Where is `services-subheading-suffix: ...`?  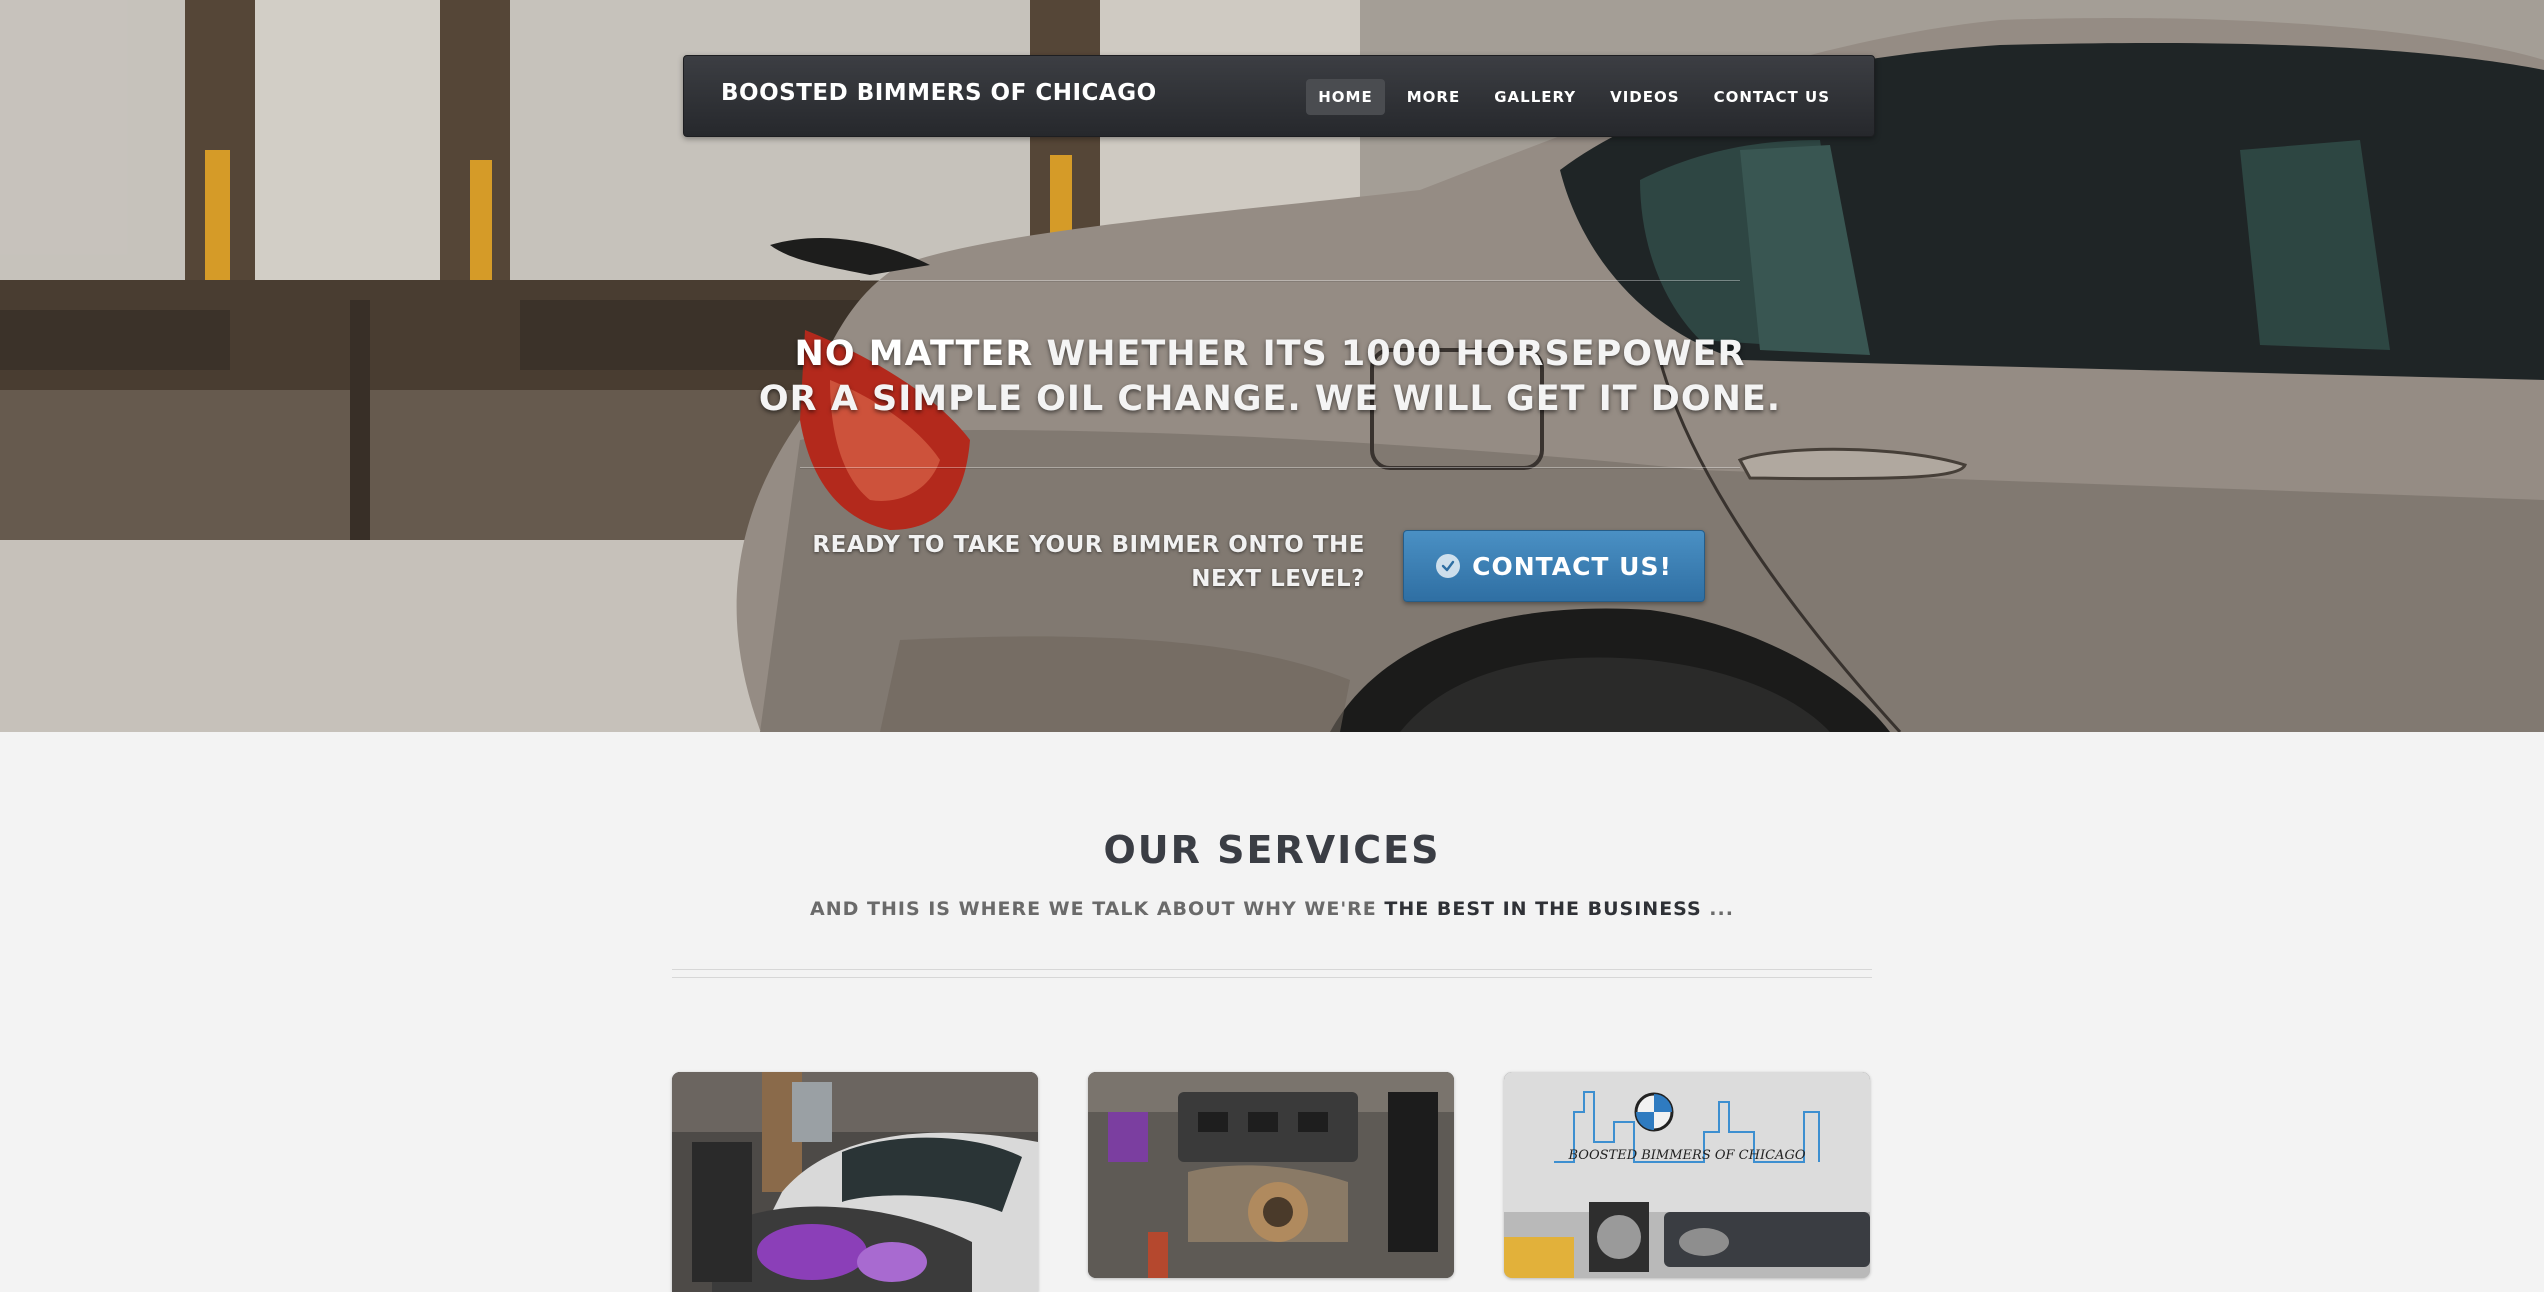 services-subheading-suffix: ... is located at coordinates (1717, 909).